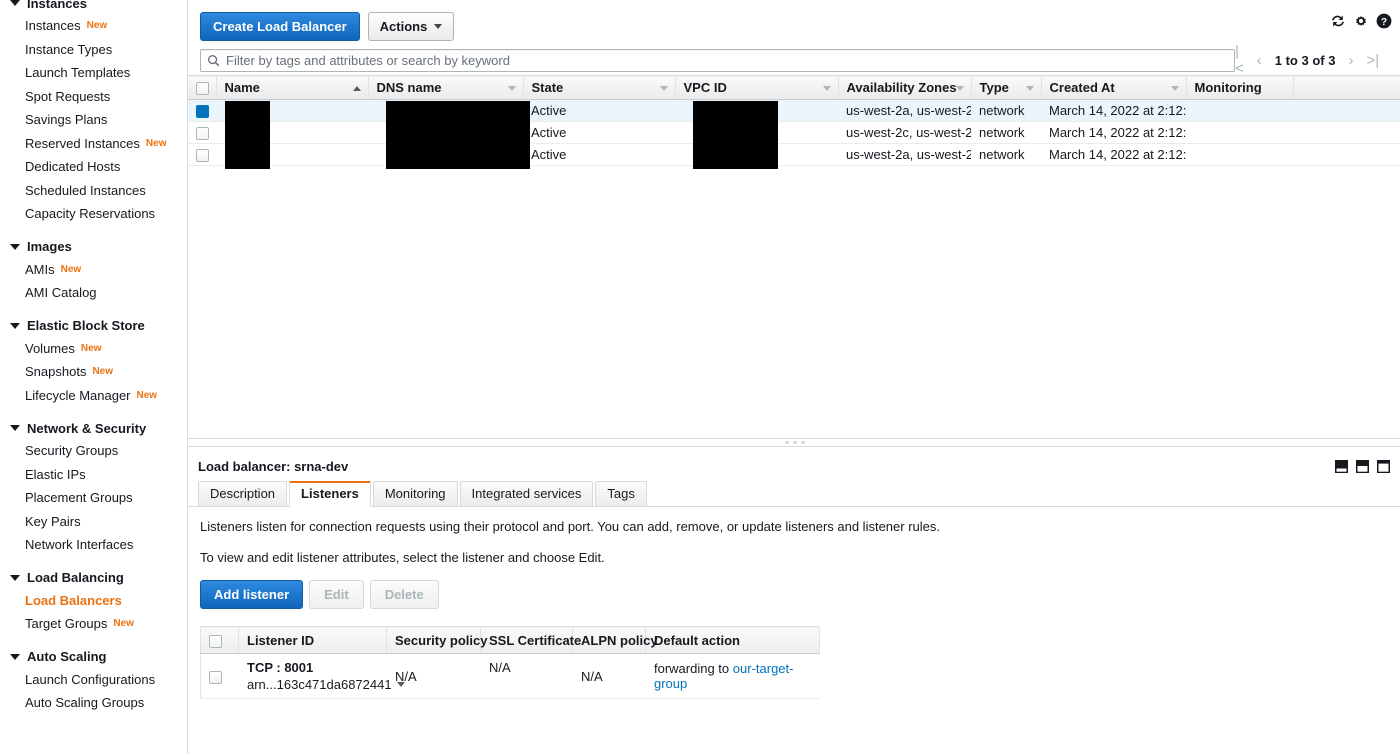 The image size is (1400, 754). I want to click on row-select-cell, so click(202, 155).